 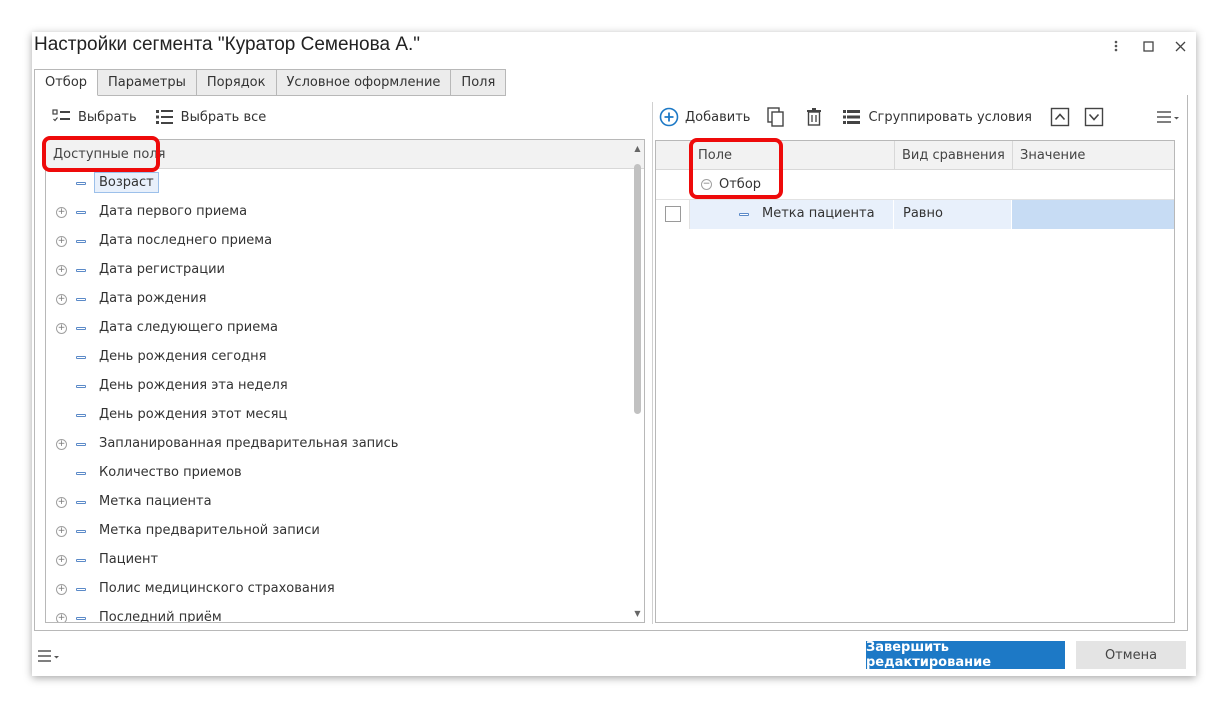 I want to click on tree-scrollbar: ▲ ▼, so click(x=637, y=381).